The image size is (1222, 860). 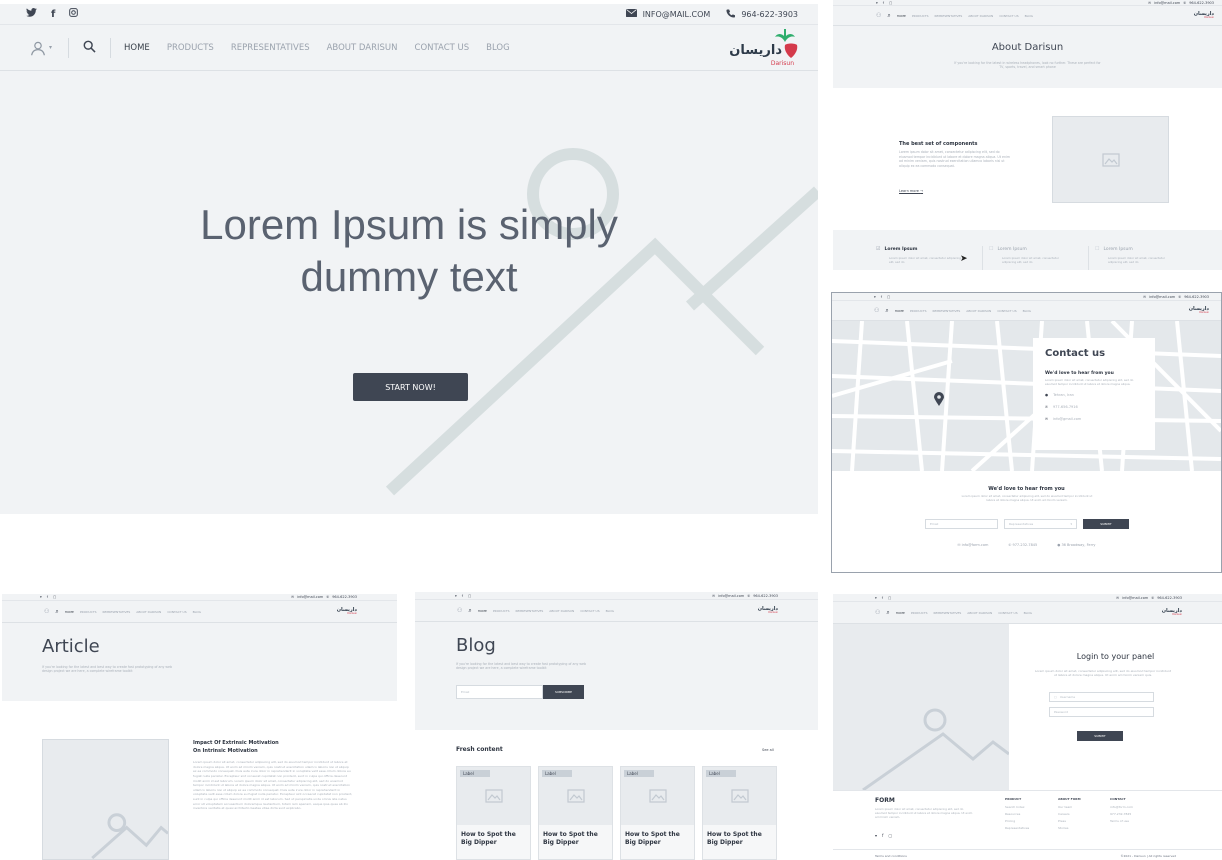 I want to click on footer-link: Careers, so click(x=1069, y=814).